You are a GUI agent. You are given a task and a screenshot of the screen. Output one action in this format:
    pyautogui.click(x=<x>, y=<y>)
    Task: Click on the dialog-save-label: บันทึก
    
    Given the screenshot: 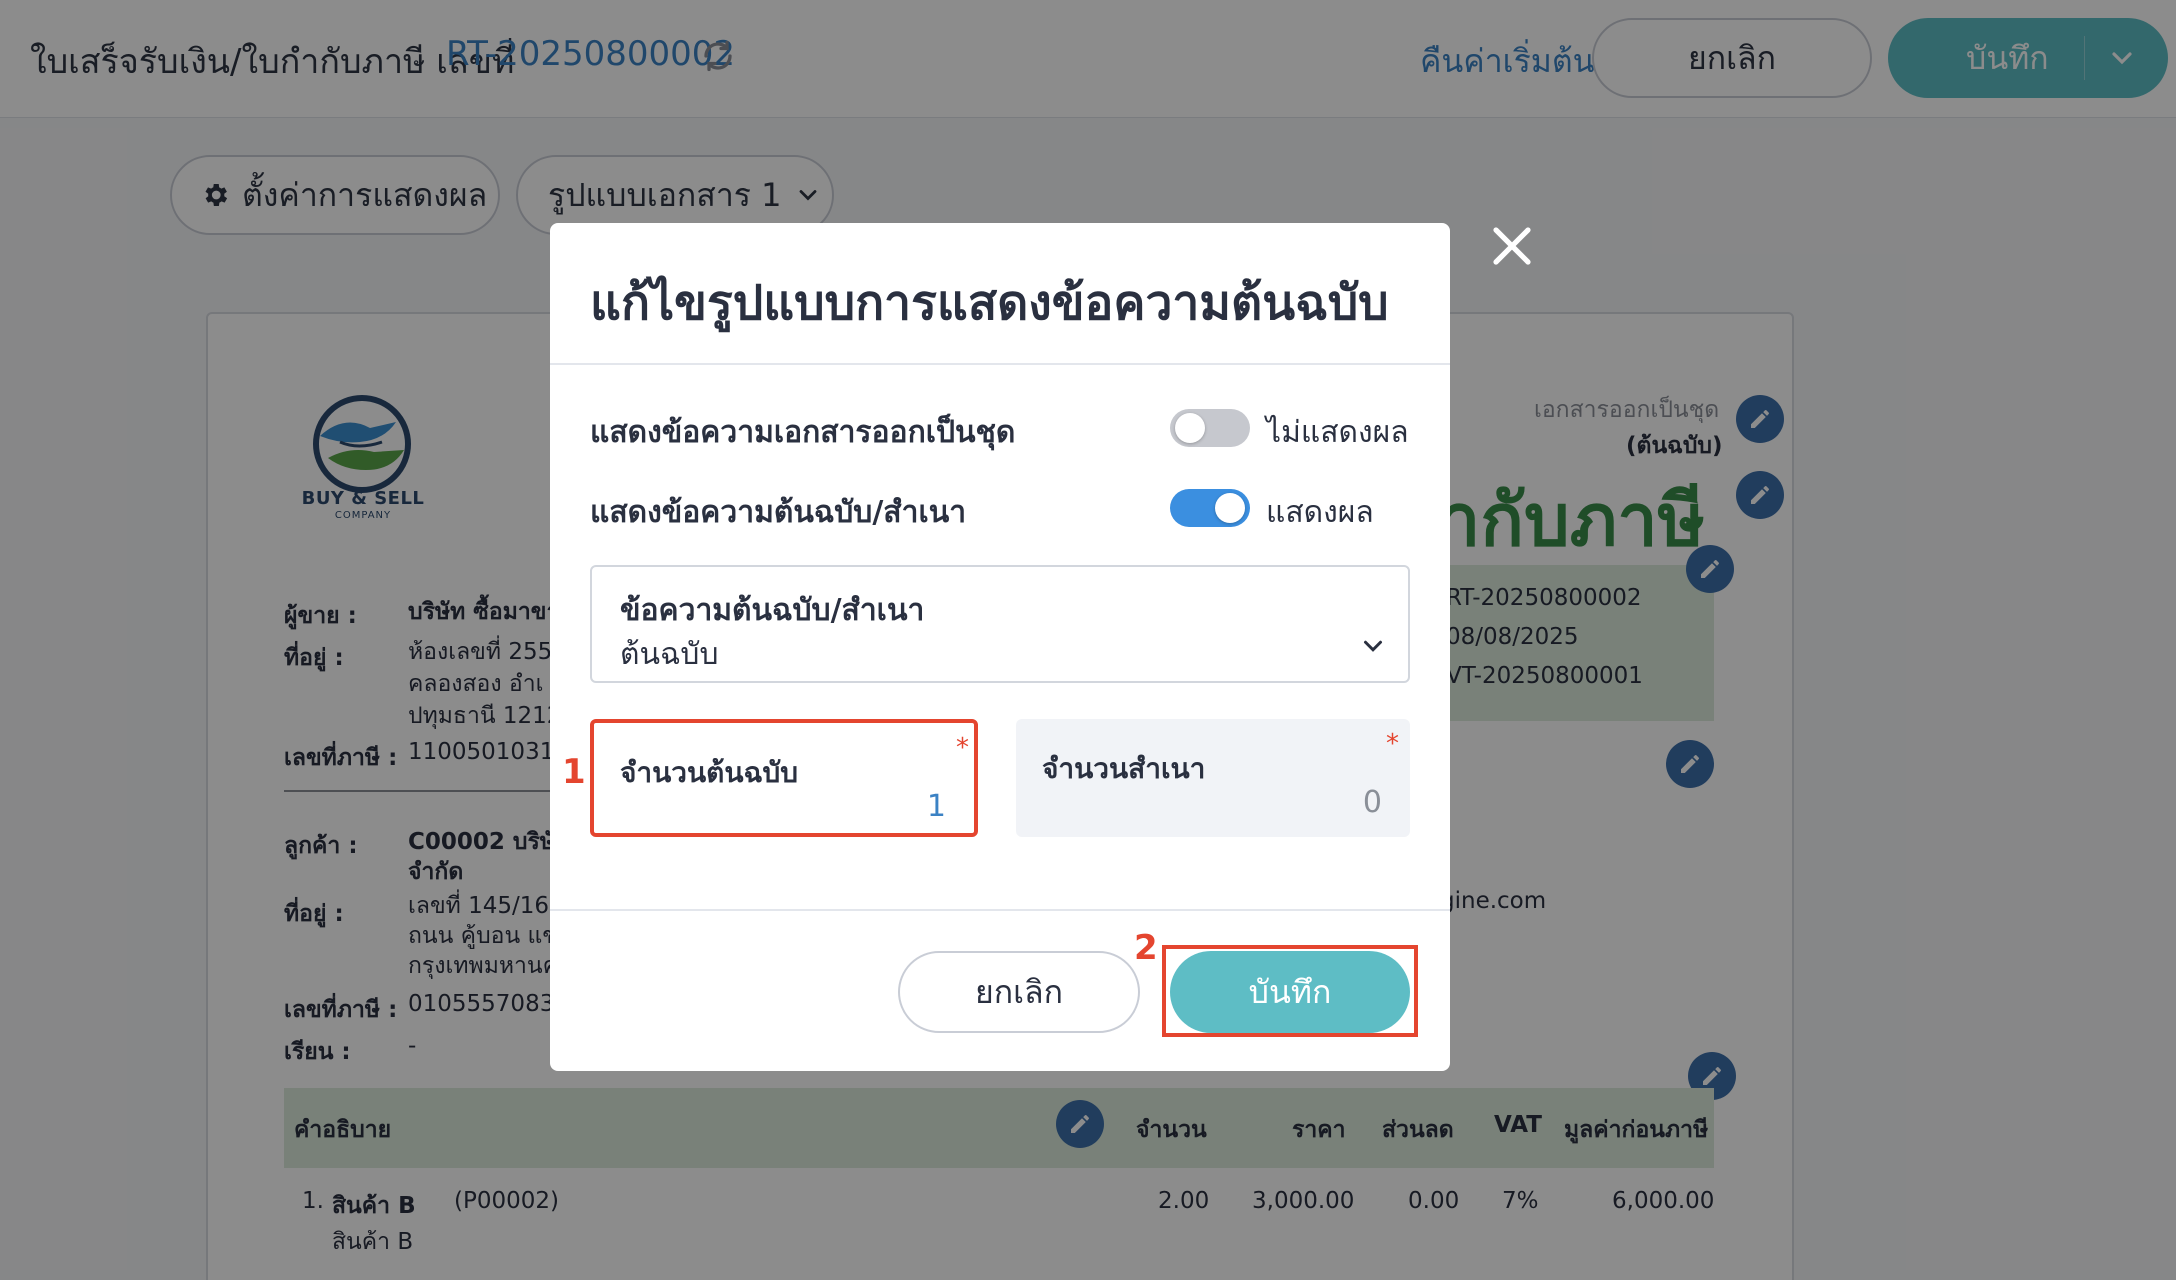 What is the action you would take?
    pyautogui.click(x=1290, y=991)
    